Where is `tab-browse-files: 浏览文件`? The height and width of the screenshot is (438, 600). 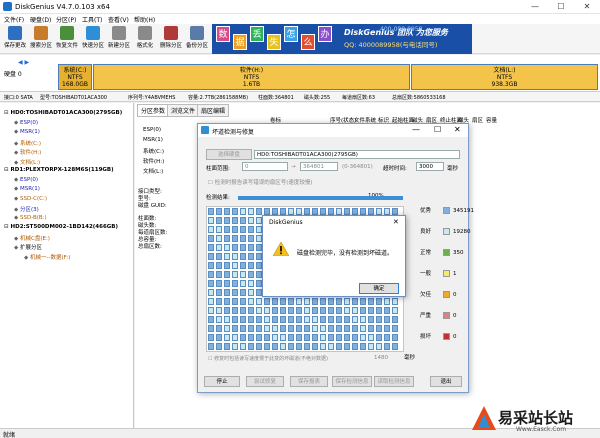
tab-browse-files: 浏览文件 is located at coordinates (183, 110).